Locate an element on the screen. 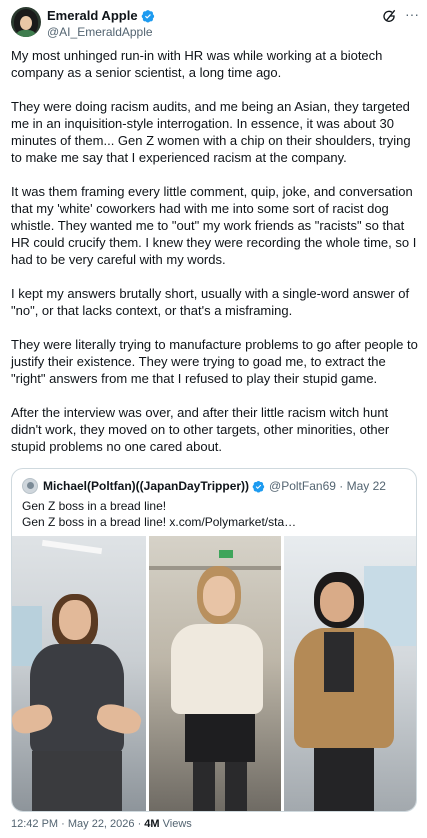 Image resolution: width=427 pixels, height=838 pixels. quoted-author-handle-date: @PoltFan69 · May 22 is located at coordinates (327, 486).